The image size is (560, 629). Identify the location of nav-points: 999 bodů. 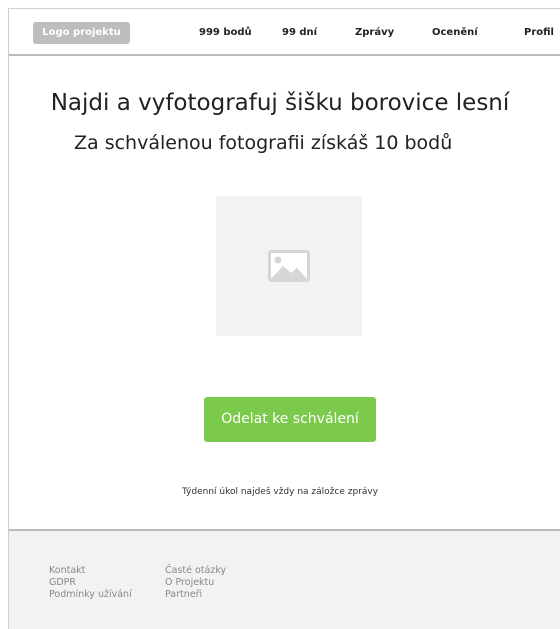
(225, 32).